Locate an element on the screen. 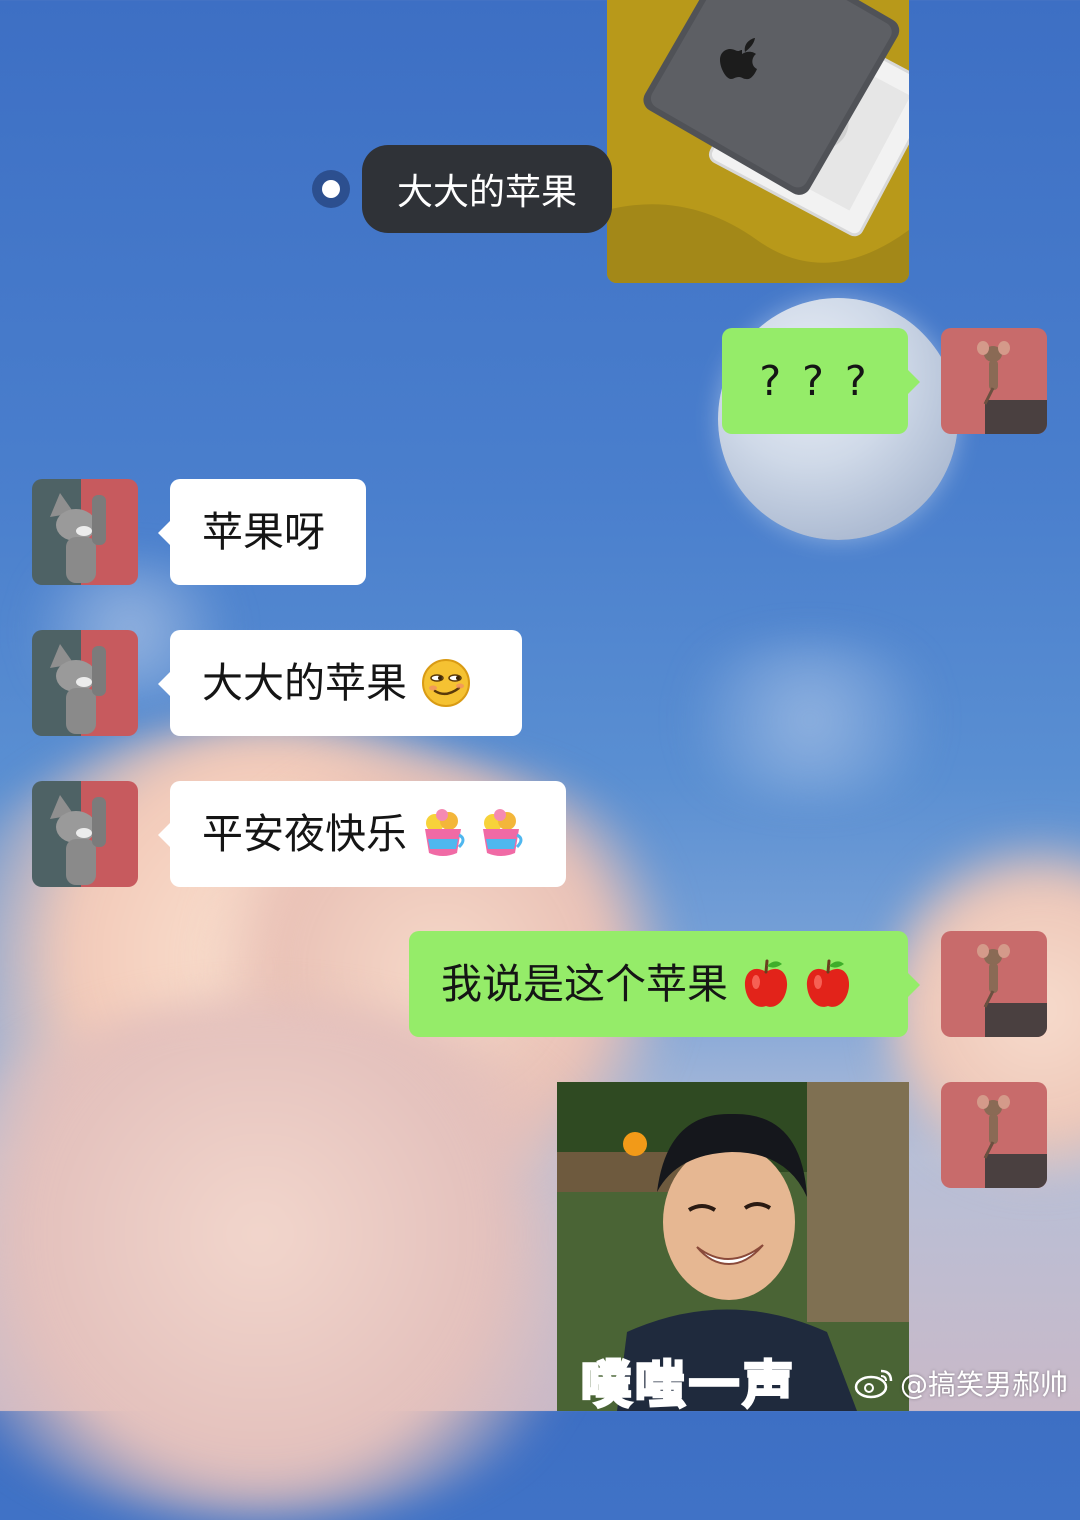 The image size is (1080, 1520). ipad-photo-message is located at coordinates (758, 141).